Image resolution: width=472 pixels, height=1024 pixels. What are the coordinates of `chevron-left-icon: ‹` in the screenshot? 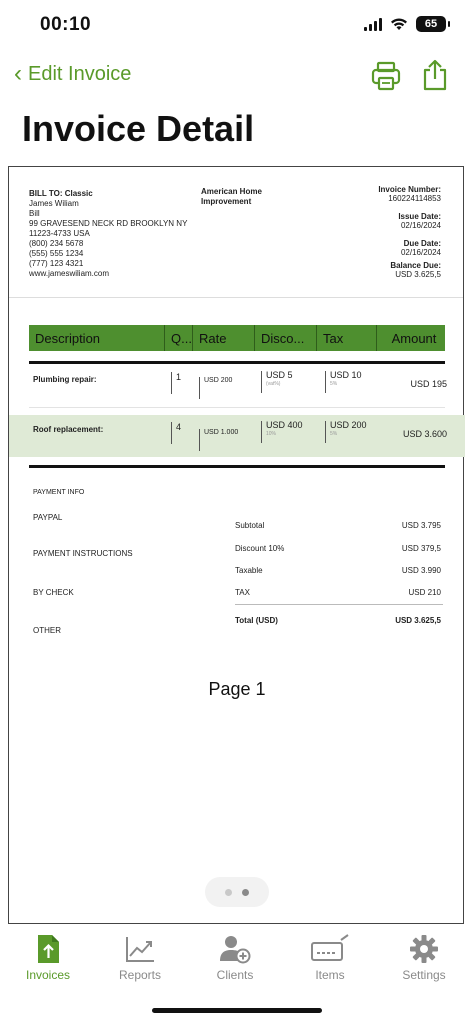 It's located at (18, 73).